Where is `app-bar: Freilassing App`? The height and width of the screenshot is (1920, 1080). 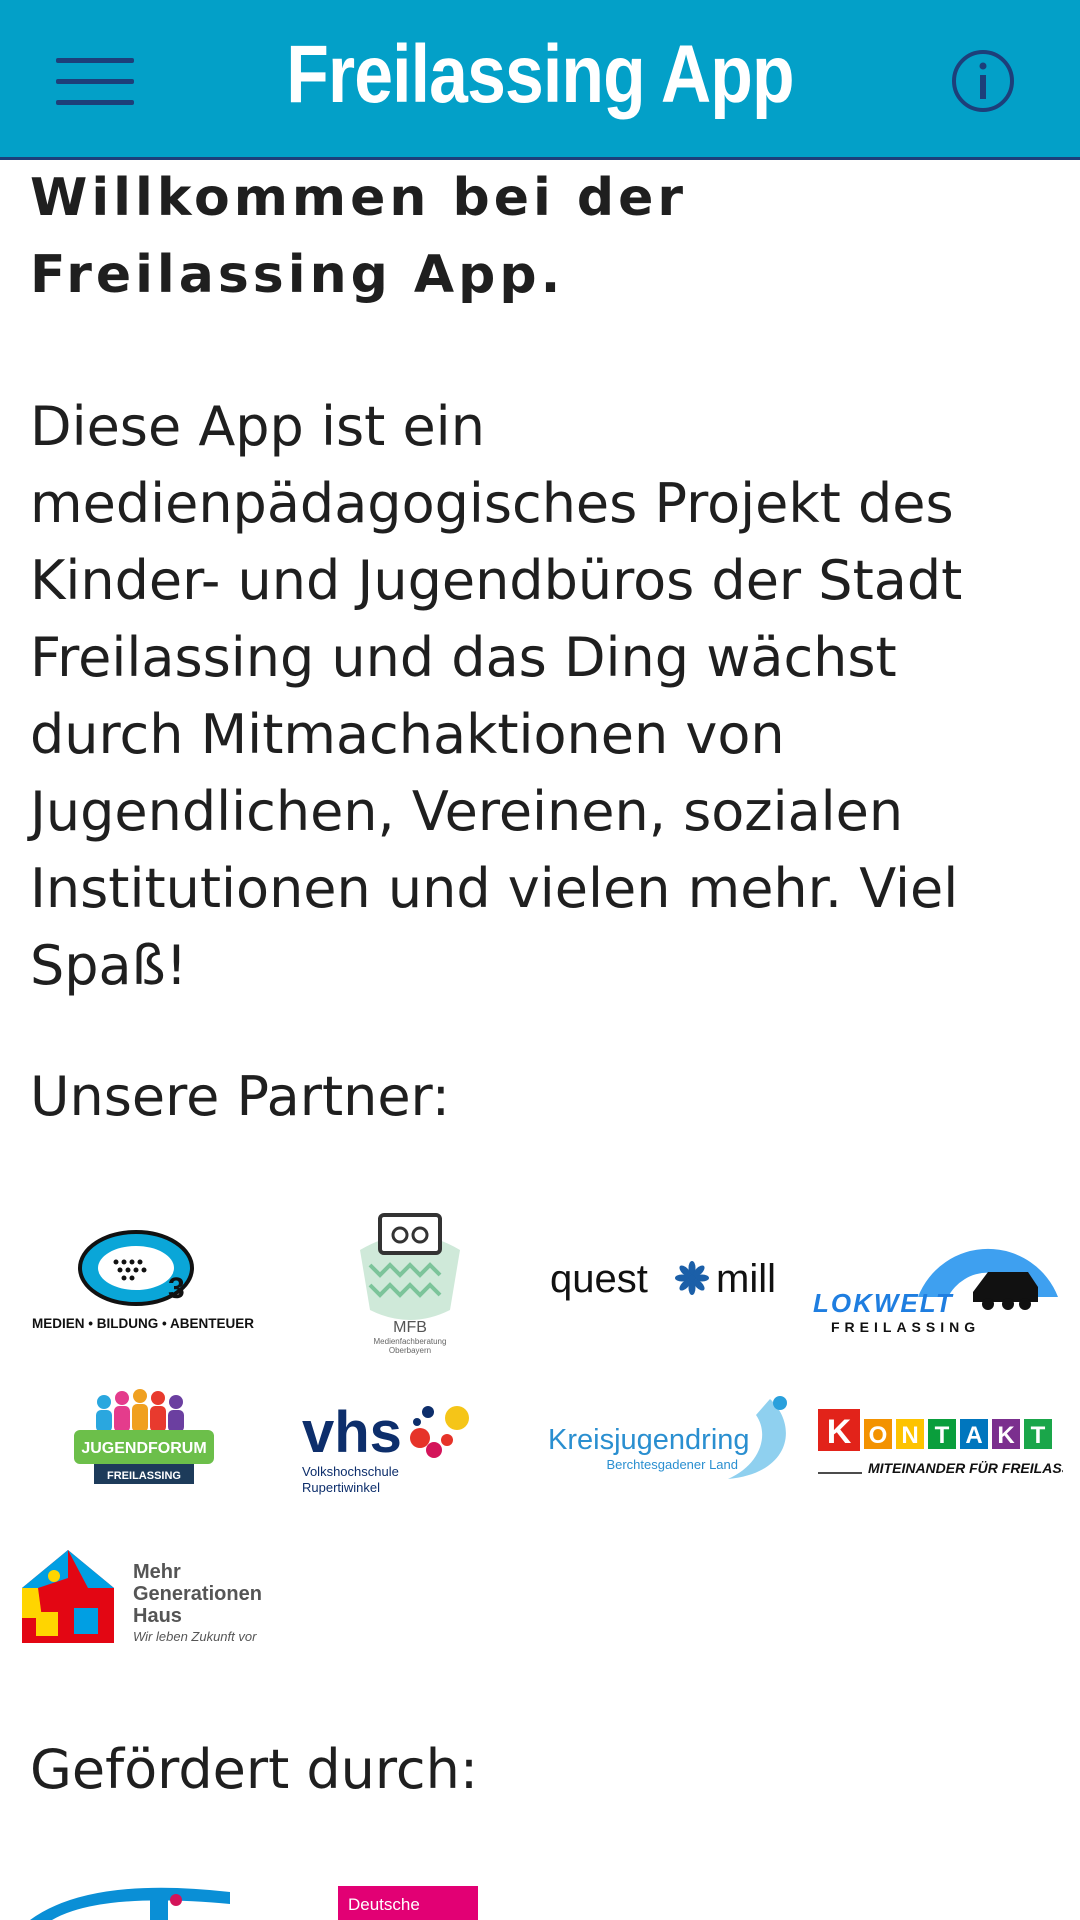 app-bar: Freilassing App is located at coordinates (540, 80).